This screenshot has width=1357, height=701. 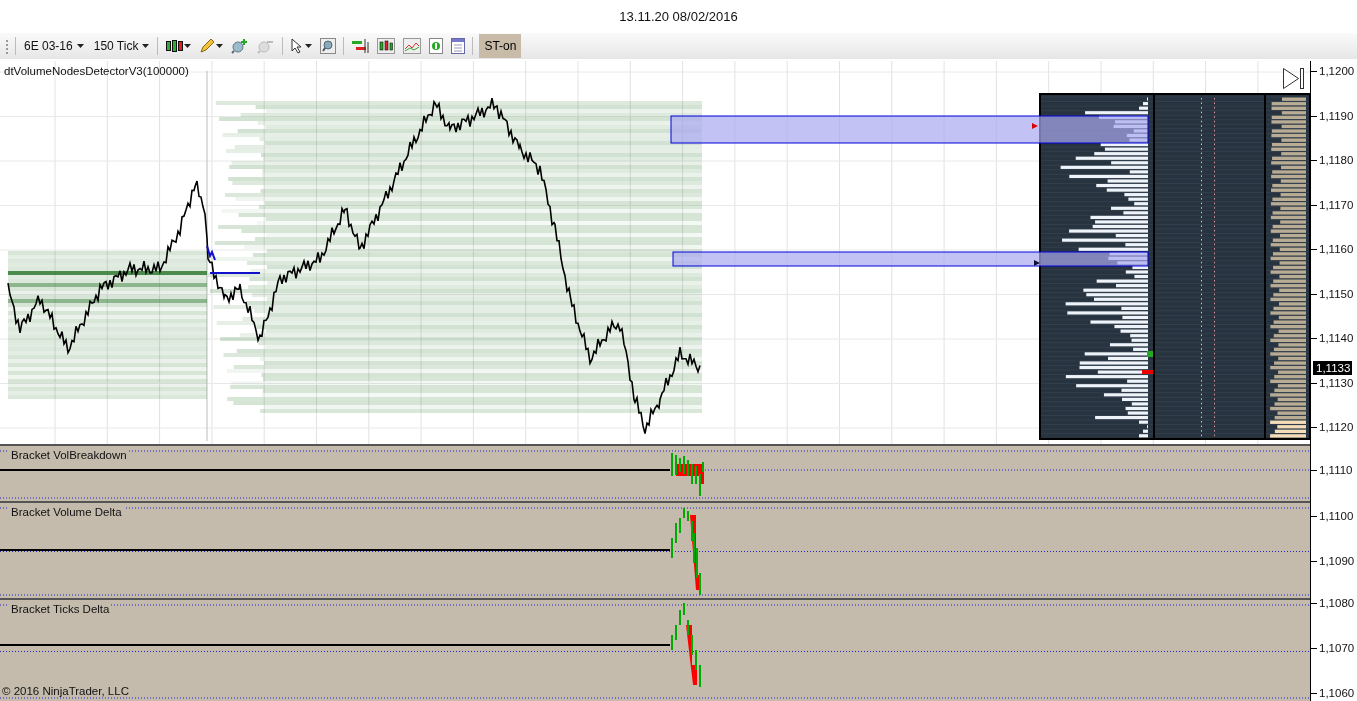 I want to click on grip-icon, so click(x=7, y=46).